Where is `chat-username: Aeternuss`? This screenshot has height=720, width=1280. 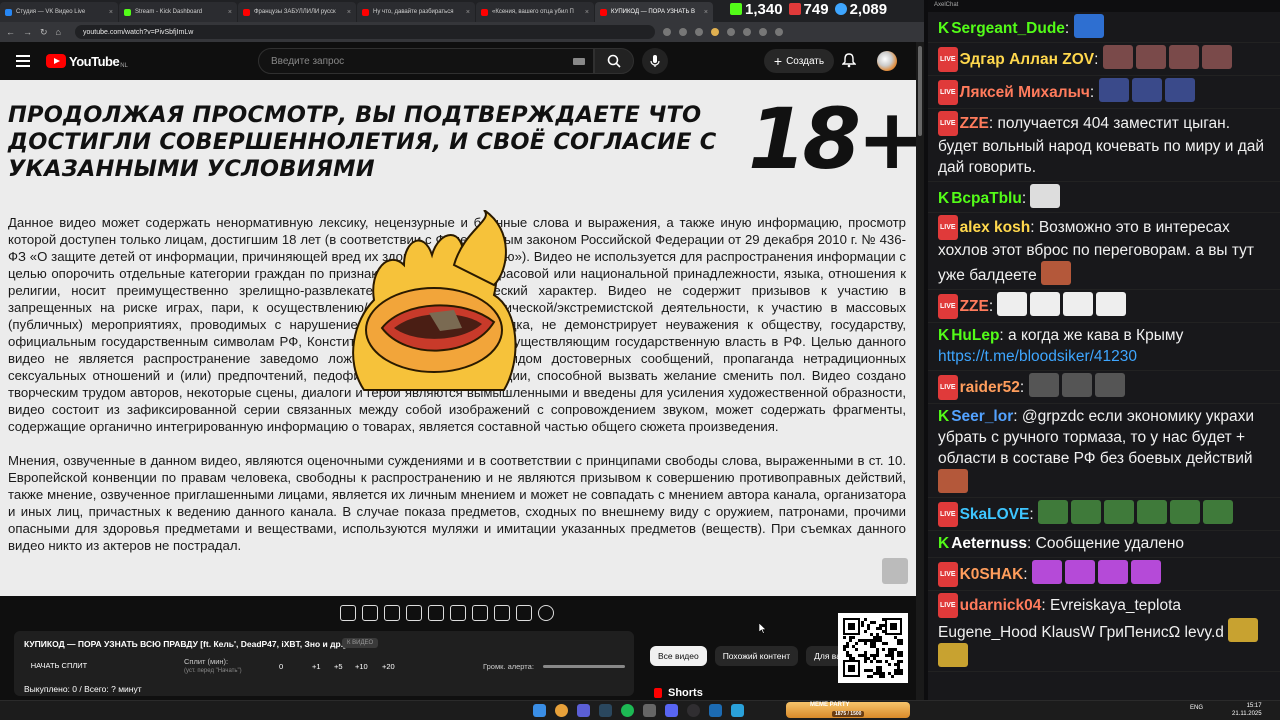
chat-username: Aeternuss is located at coordinates (989, 543).